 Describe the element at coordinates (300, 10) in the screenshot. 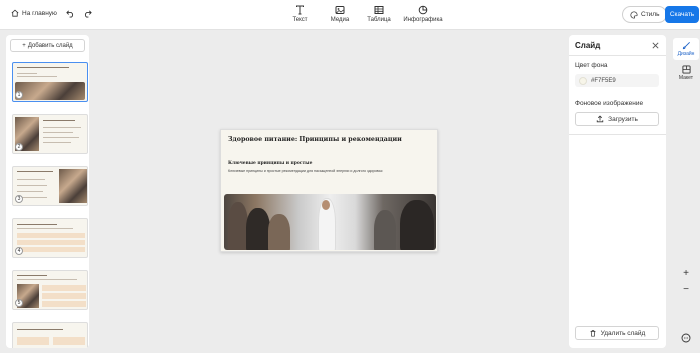

I see `text-icon` at that location.